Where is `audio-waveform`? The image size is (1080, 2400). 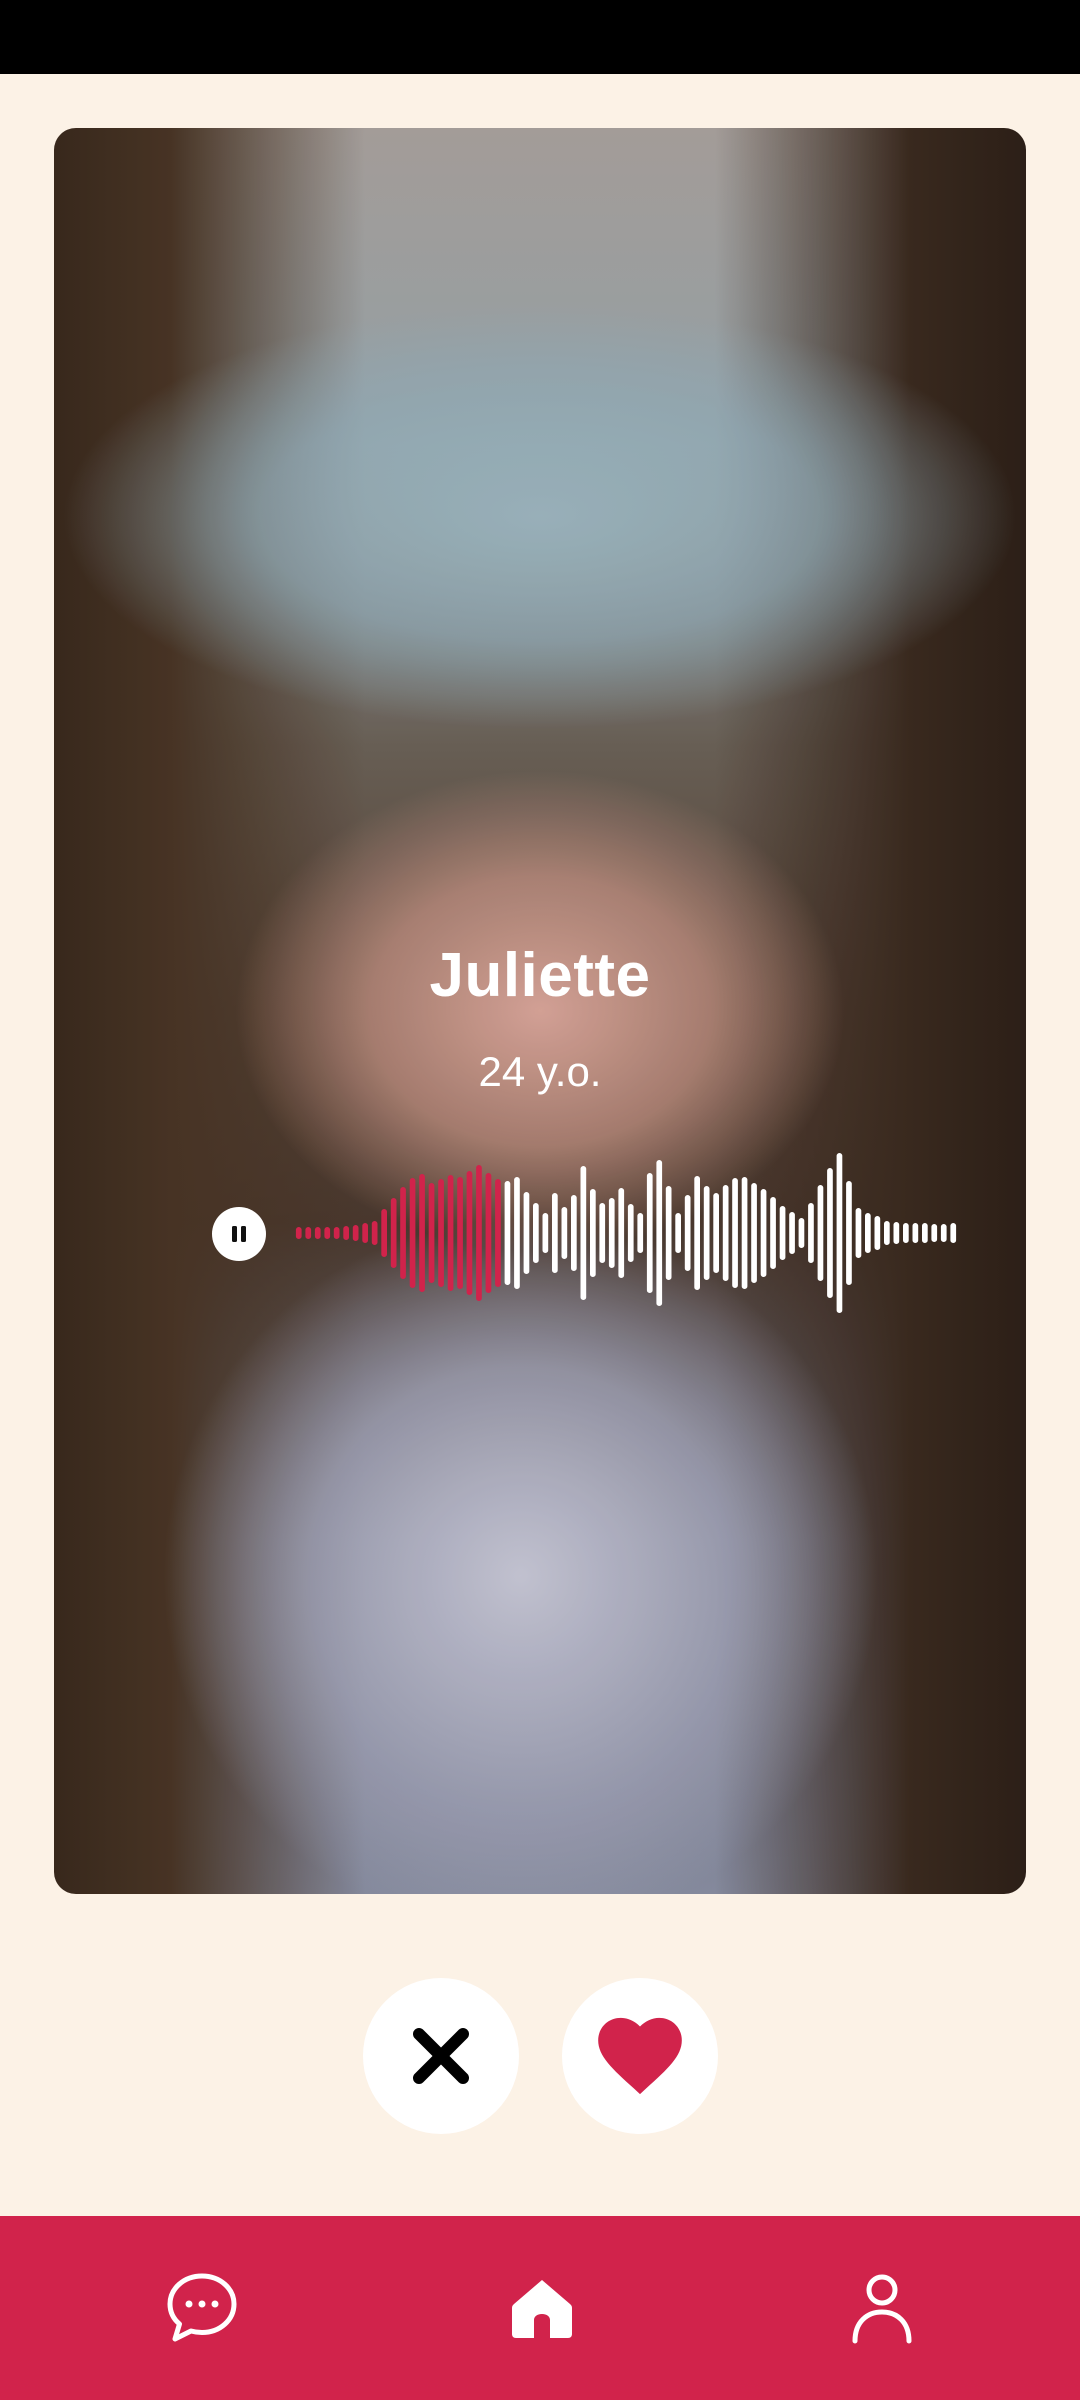
audio-waveform is located at coordinates (626, 1233).